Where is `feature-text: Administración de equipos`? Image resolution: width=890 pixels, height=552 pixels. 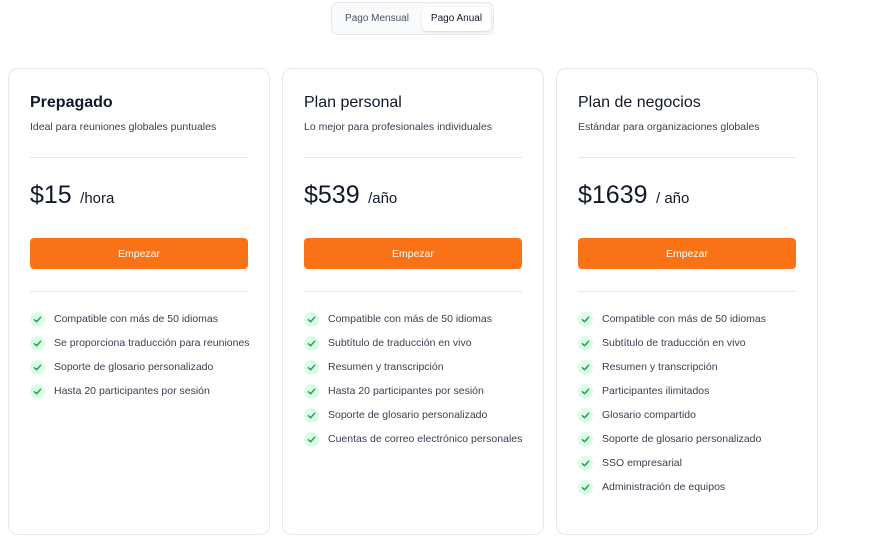 feature-text: Administración de equipos is located at coordinates (664, 487).